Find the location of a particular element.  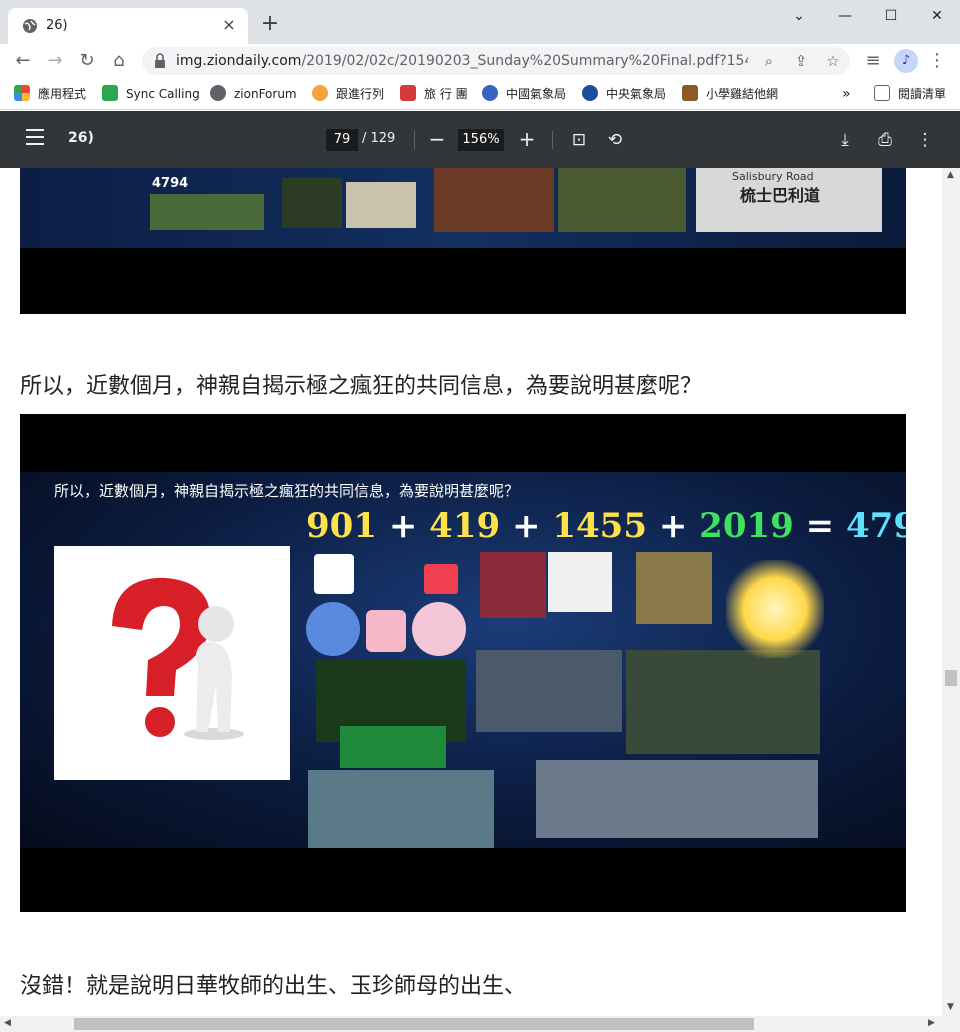

bookmark-star-icon: ☆ is located at coordinates (833, 61).